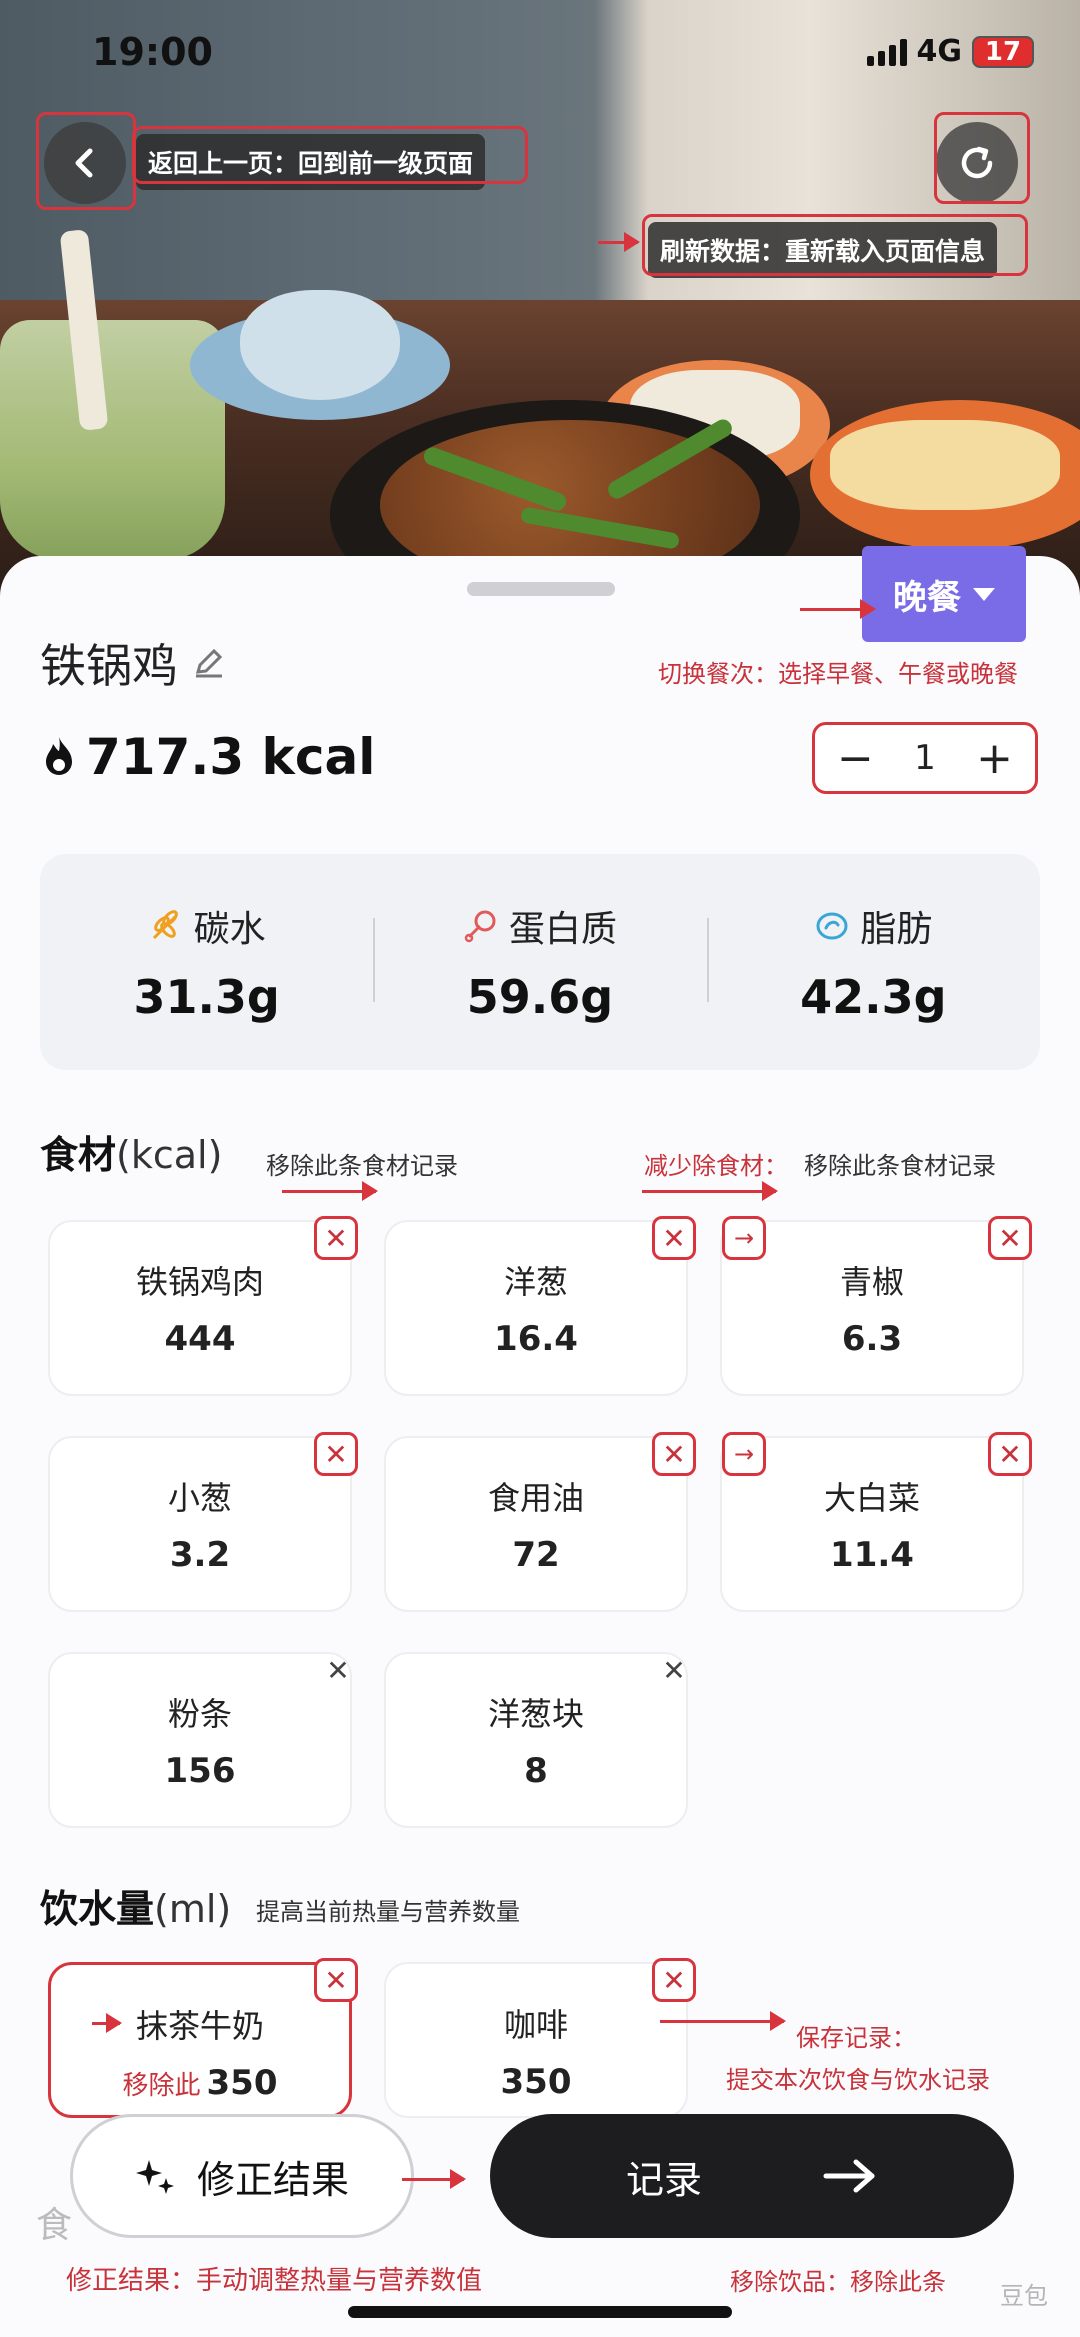  Describe the element at coordinates (535, 1282) in the screenshot. I see `ingredient-name: 洋葱` at that location.